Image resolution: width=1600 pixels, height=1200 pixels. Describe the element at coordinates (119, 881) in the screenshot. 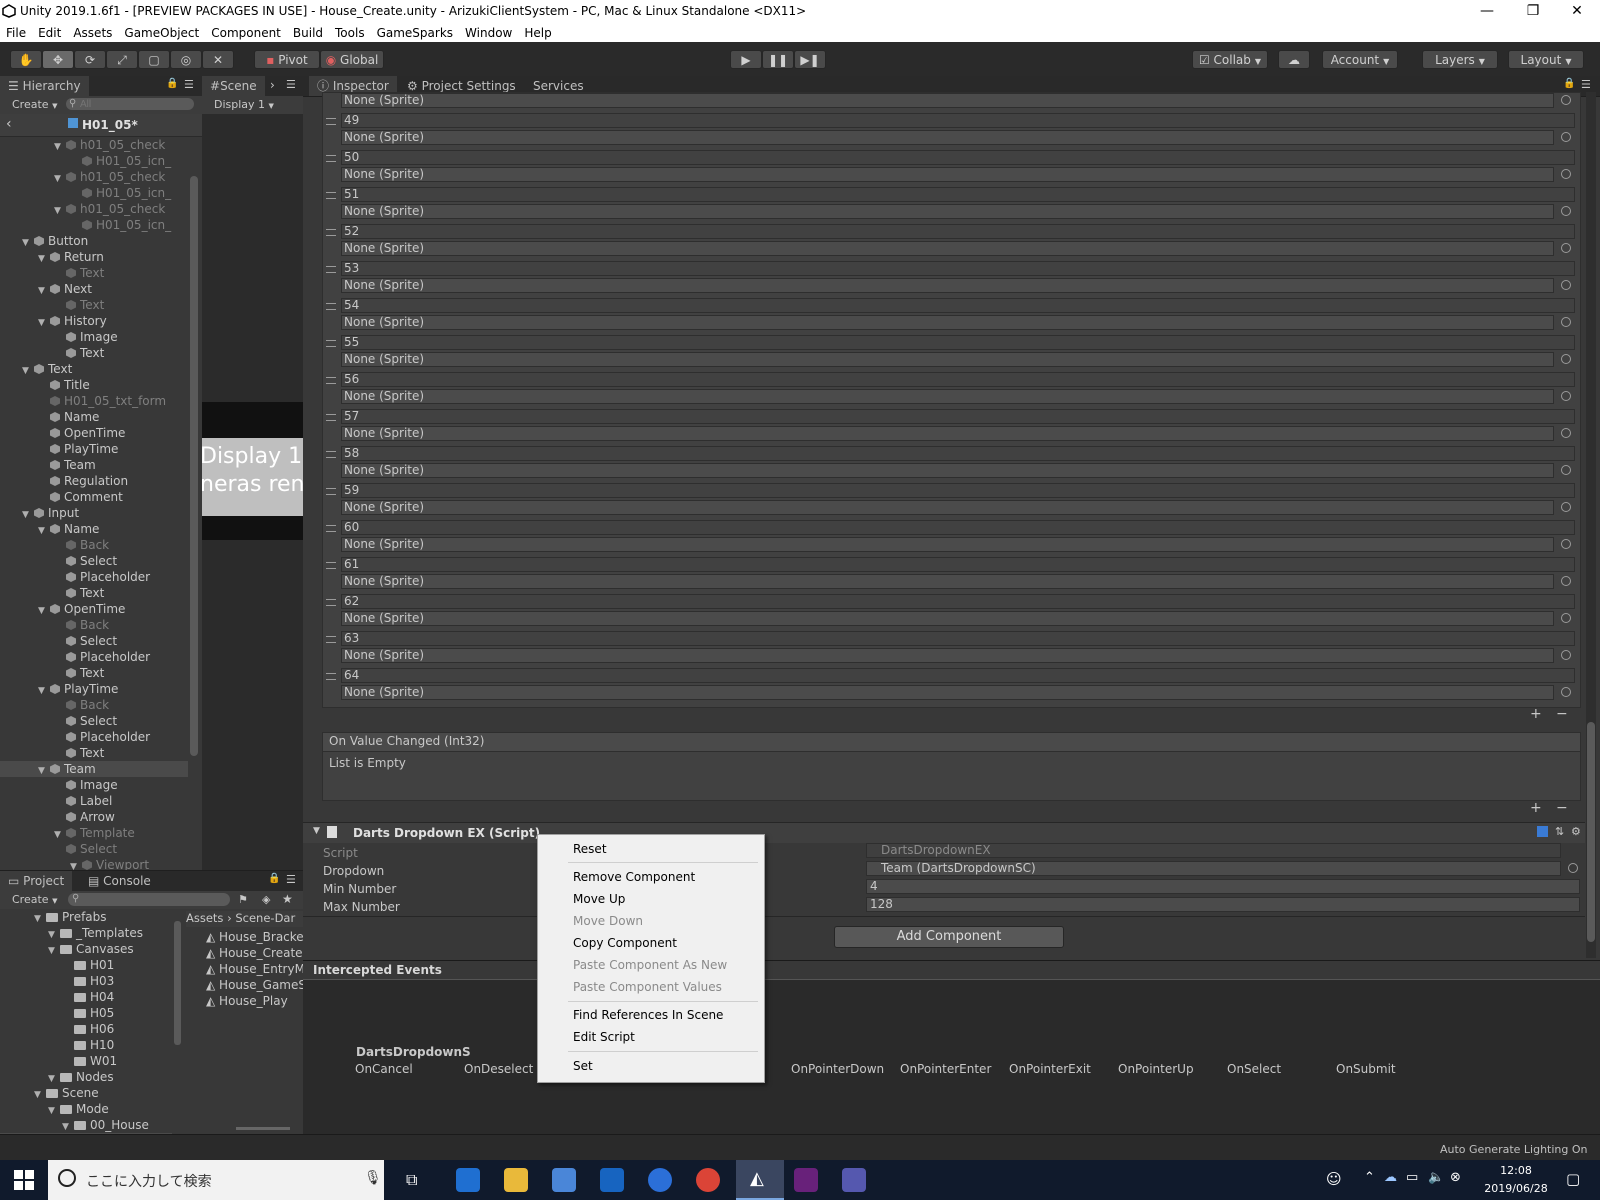

I see `tab-console: ▤ Console` at that location.